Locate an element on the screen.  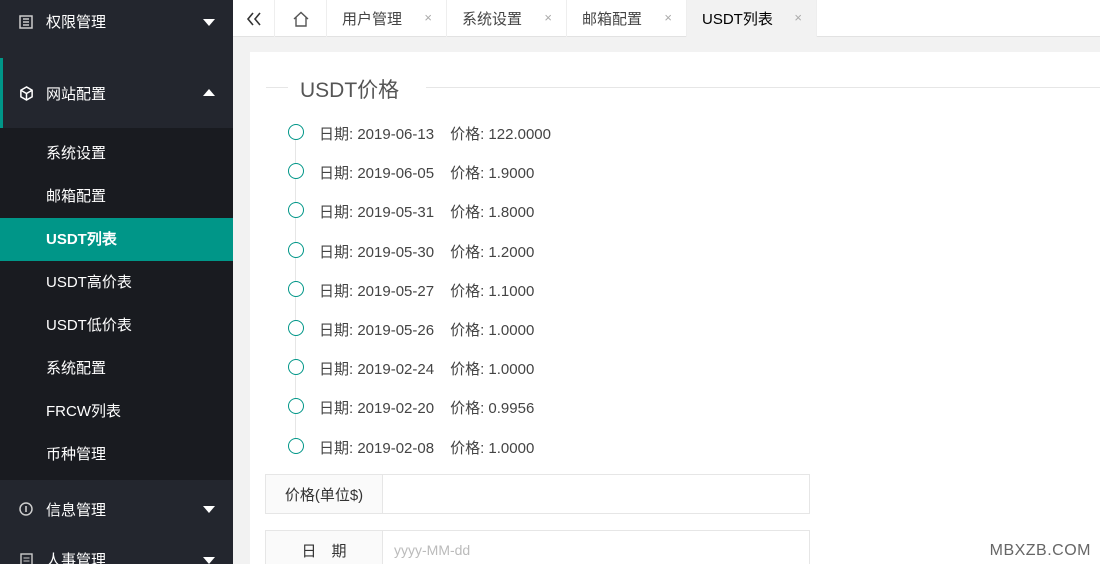
price-form-row: 价格(单位$) is located at coordinates (537, 494).